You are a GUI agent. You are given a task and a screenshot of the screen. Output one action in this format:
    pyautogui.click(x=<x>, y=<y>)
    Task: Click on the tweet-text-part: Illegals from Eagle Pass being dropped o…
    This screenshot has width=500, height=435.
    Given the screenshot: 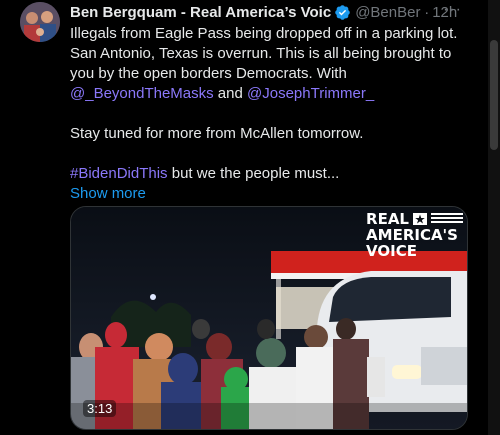 What is the action you would take?
    pyautogui.click(x=264, y=53)
    